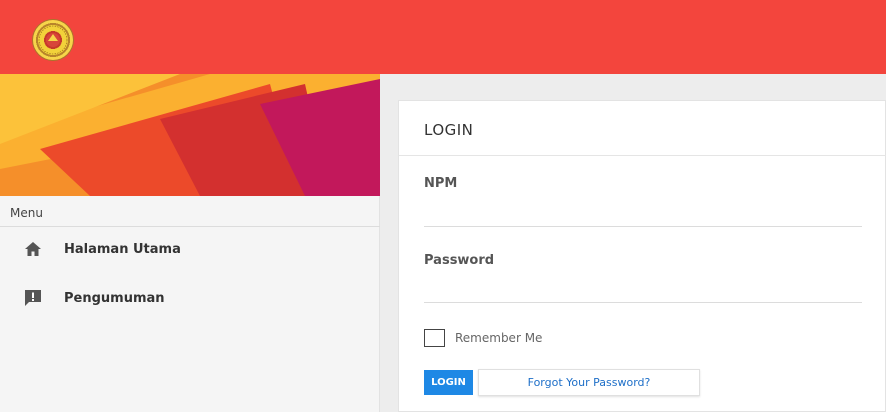  What do you see at coordinates (33, 298) in the screenshot?
I see `announcement-icon` at bounding box center [33, 298].